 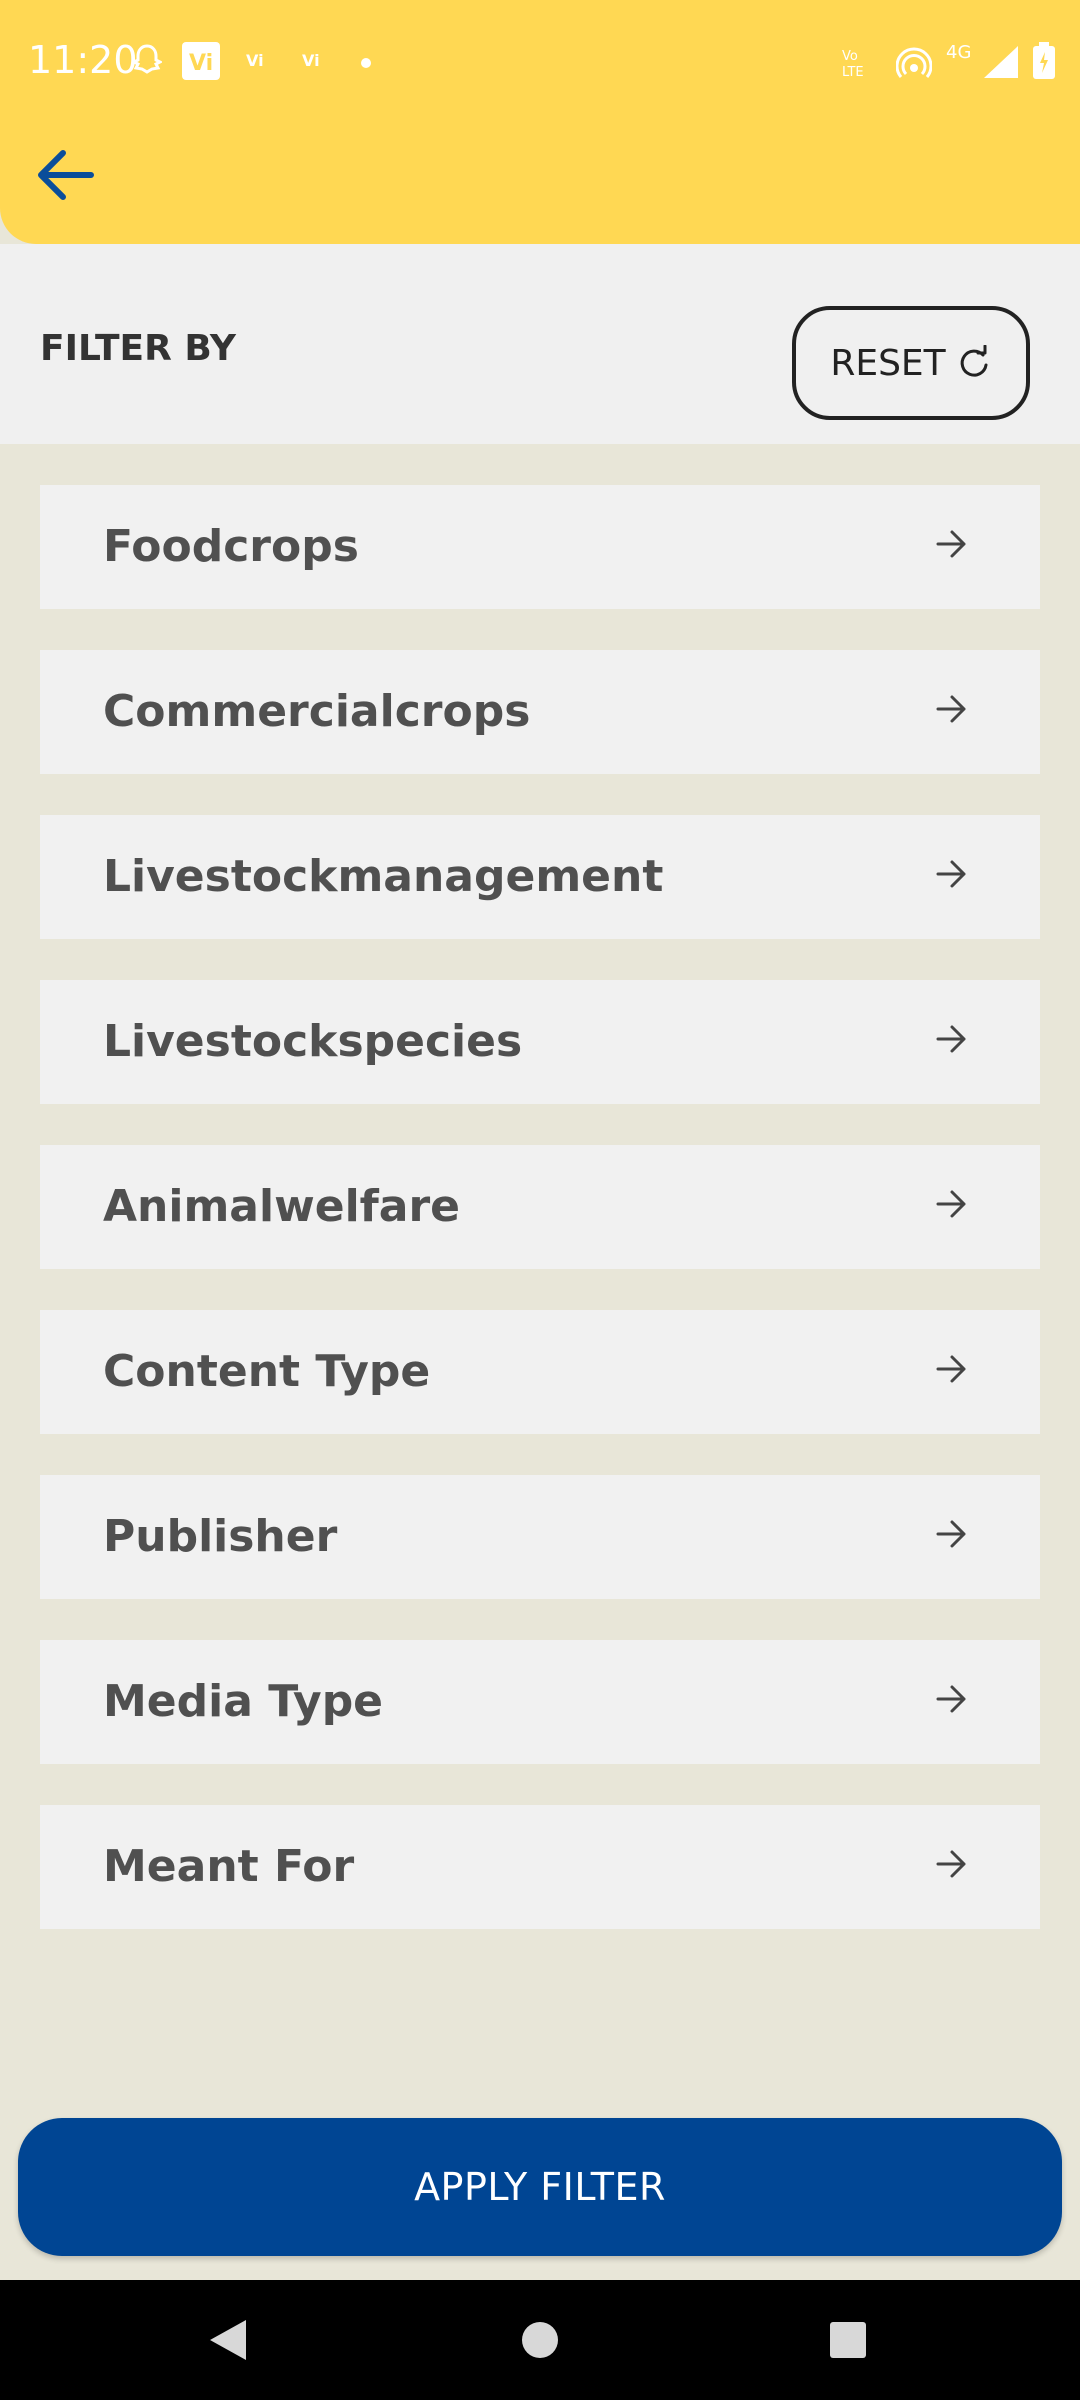 I want to click on back-triangle-icon, so click(x=228, y=2340).